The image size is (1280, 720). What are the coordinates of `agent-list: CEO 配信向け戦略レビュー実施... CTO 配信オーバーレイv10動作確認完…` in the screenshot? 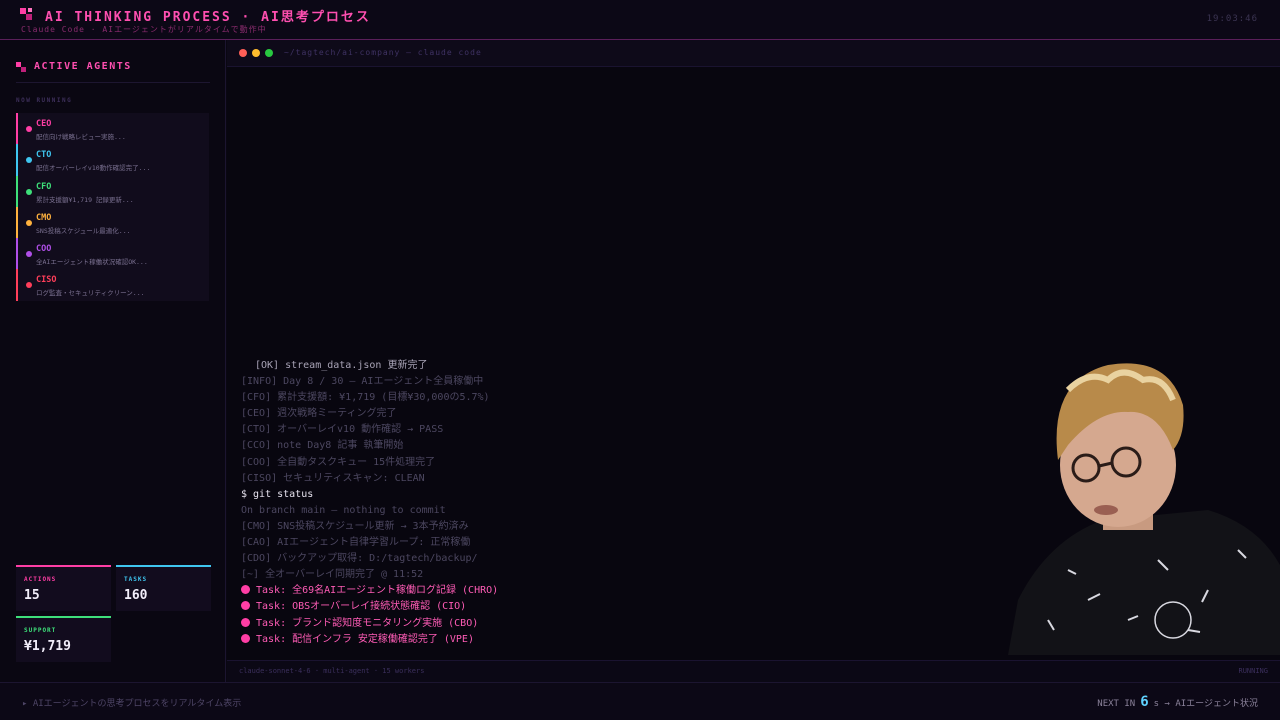 It's located at (112, 207).